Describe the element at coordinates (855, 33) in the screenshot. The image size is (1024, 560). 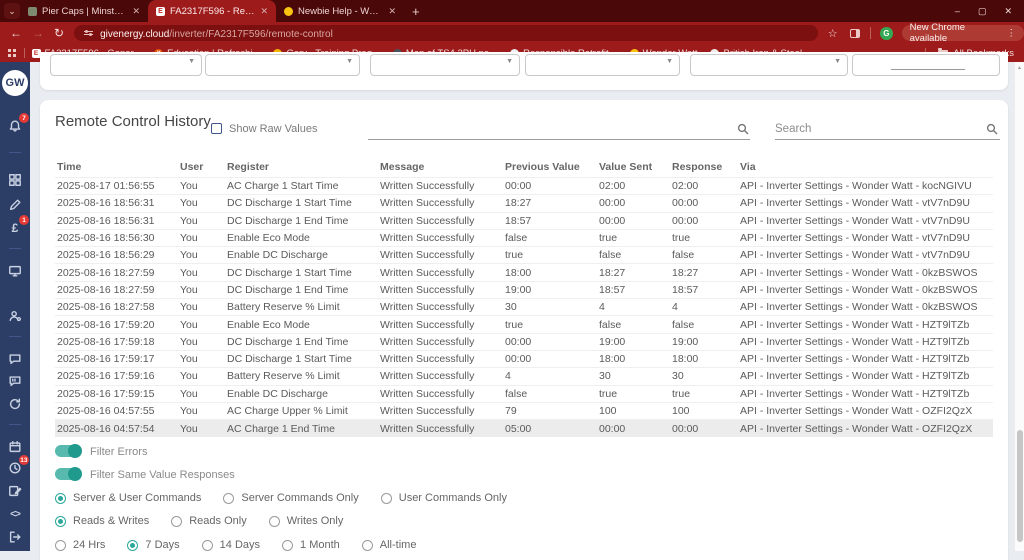
I see `side-panel-icon` at that location.